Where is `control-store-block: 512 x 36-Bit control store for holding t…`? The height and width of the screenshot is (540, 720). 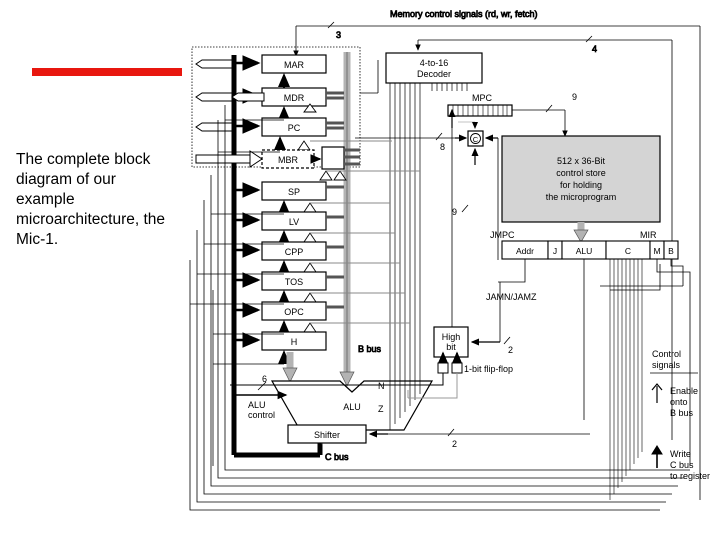 control-store-block: 512 x 36-Bit control store for holding t… is located at coordinates (581, 179).